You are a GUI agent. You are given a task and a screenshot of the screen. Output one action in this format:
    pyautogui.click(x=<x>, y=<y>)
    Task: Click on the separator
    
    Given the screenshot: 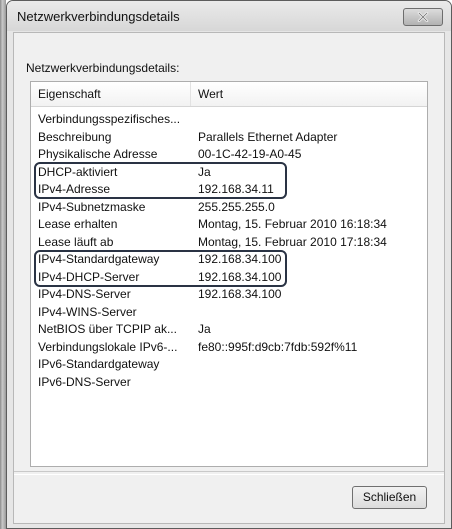 What is the action you would take?
    pyautogui.click(x=229, y=473)
    